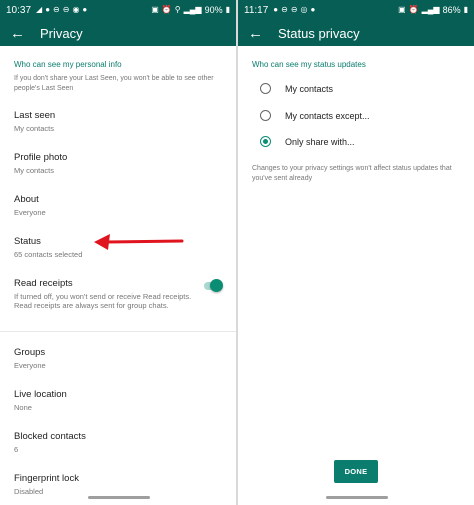  I want to click on toggle-knob, so click(216, 285).